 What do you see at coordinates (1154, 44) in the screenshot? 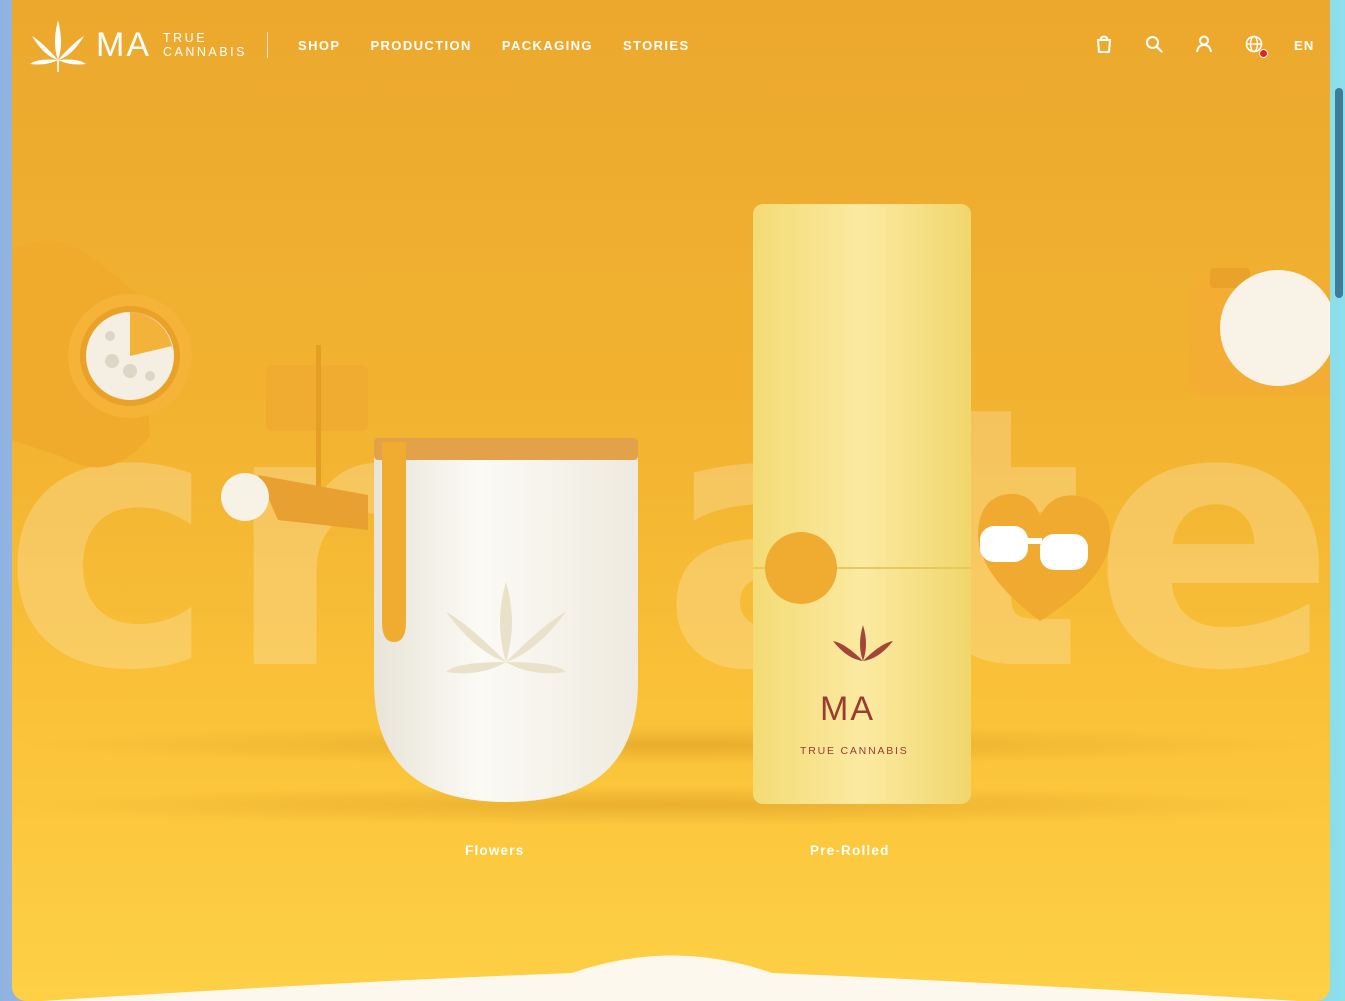
I see `search-icon` at bounding box center [1154, 44].